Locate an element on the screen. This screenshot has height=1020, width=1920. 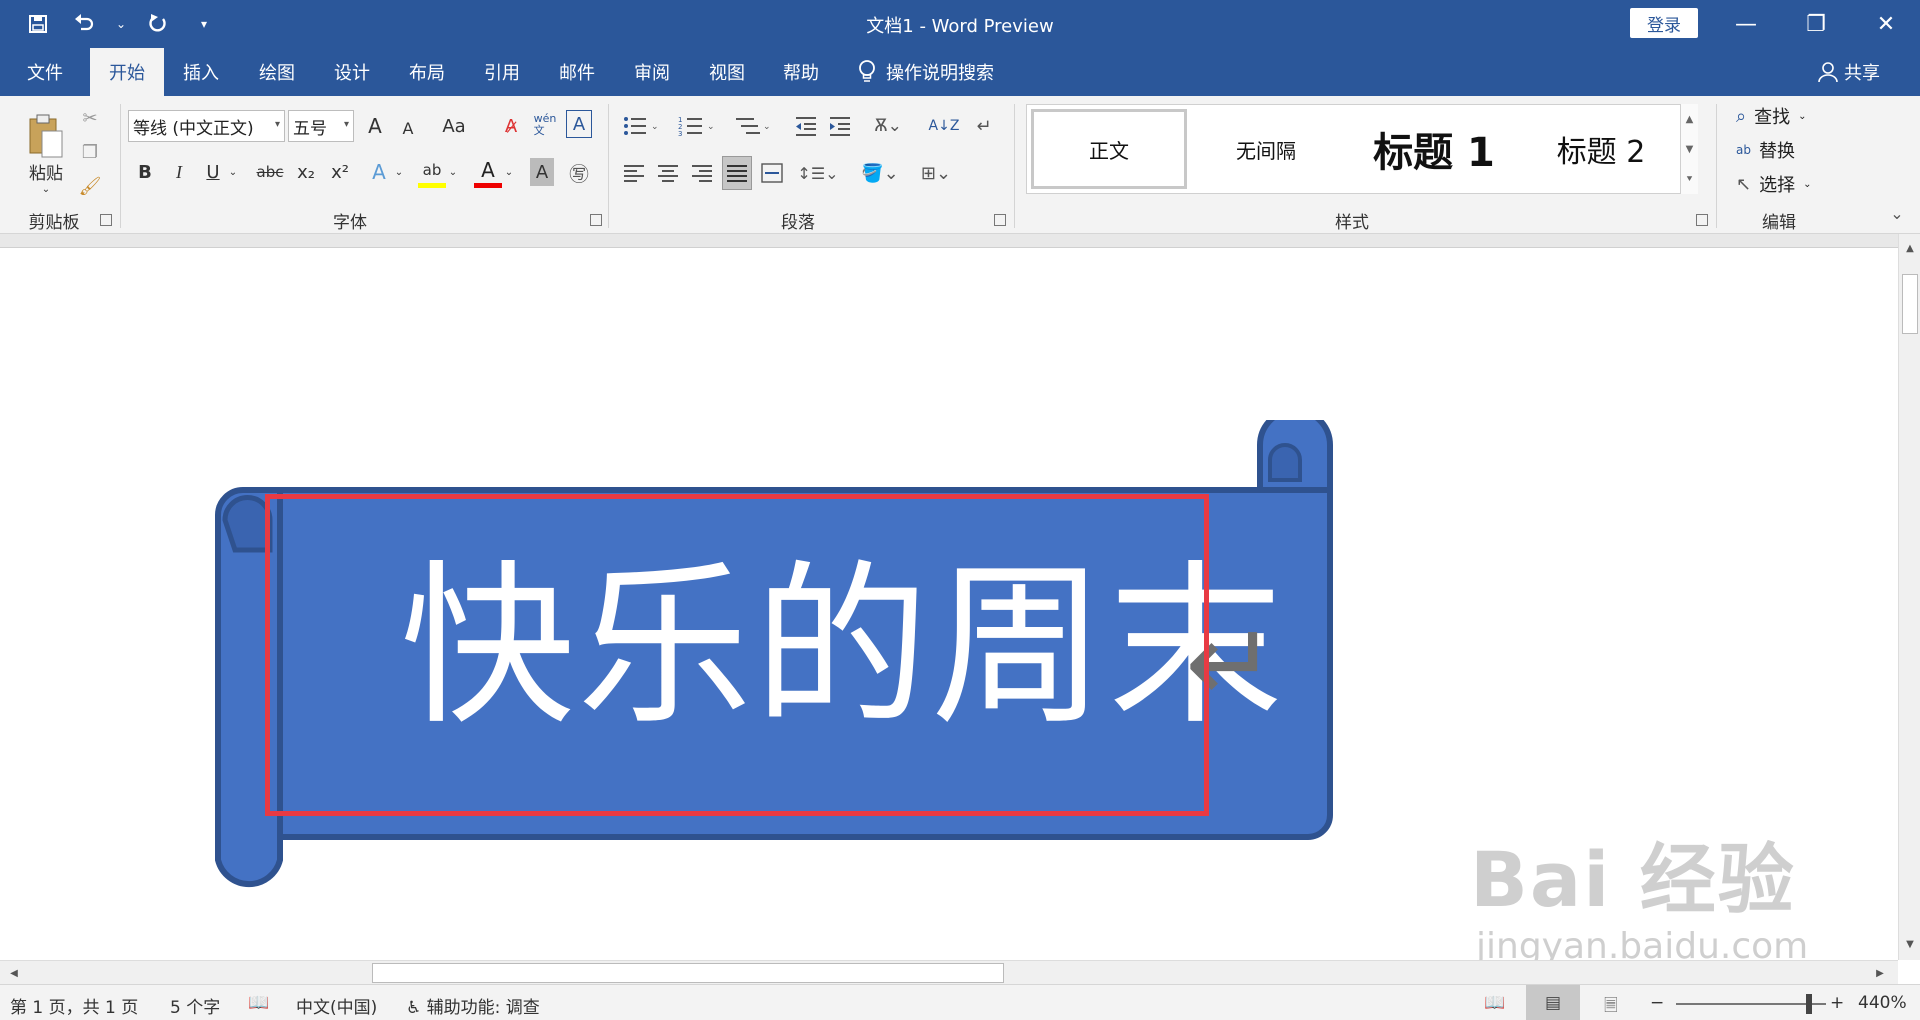
shrink-font-button: A is located at coordinates (408, 128).